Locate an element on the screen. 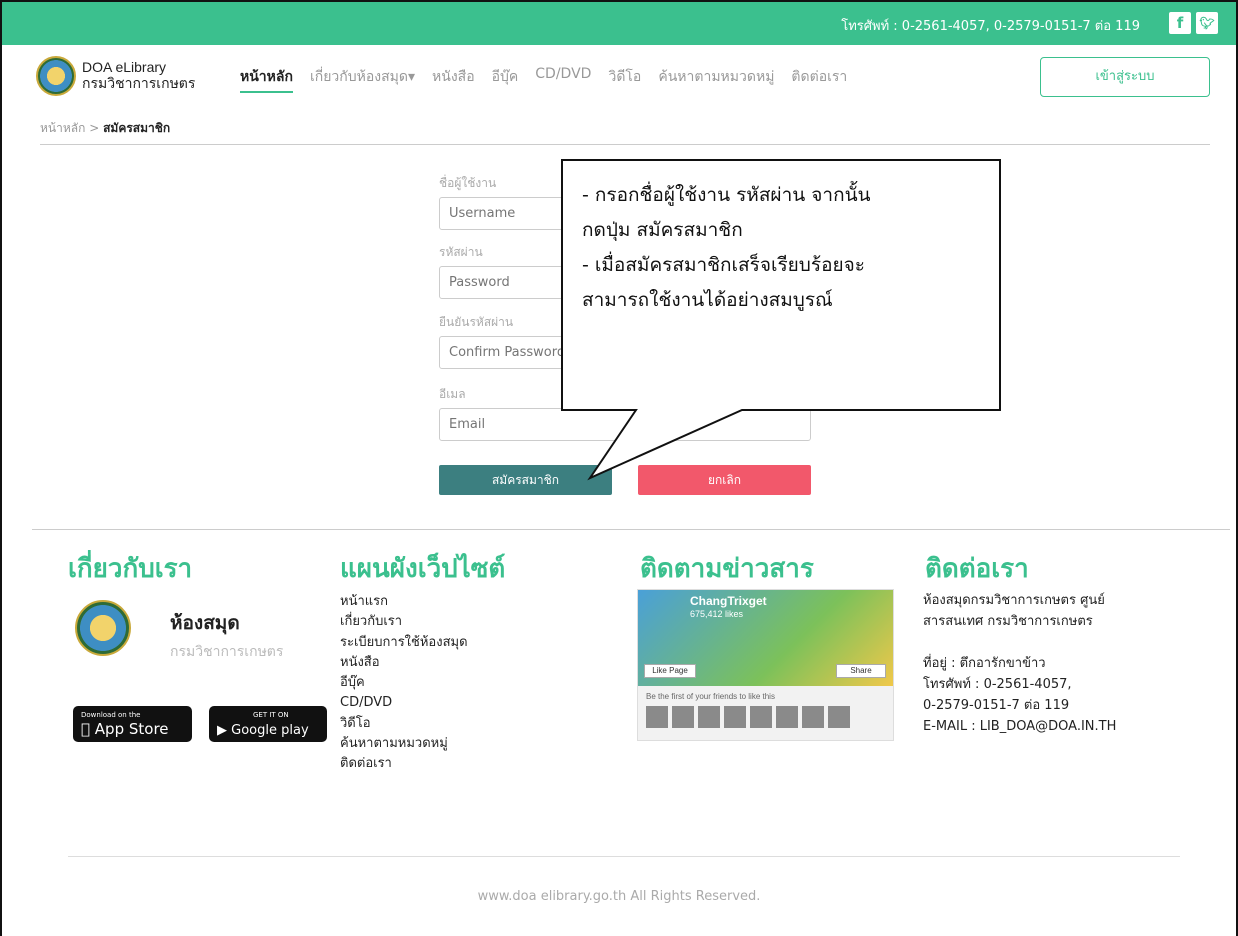 The width and height of the screenshot is (1238, 936). facebook-page-name: ChangTrixget is located at coordinates (728, 601).